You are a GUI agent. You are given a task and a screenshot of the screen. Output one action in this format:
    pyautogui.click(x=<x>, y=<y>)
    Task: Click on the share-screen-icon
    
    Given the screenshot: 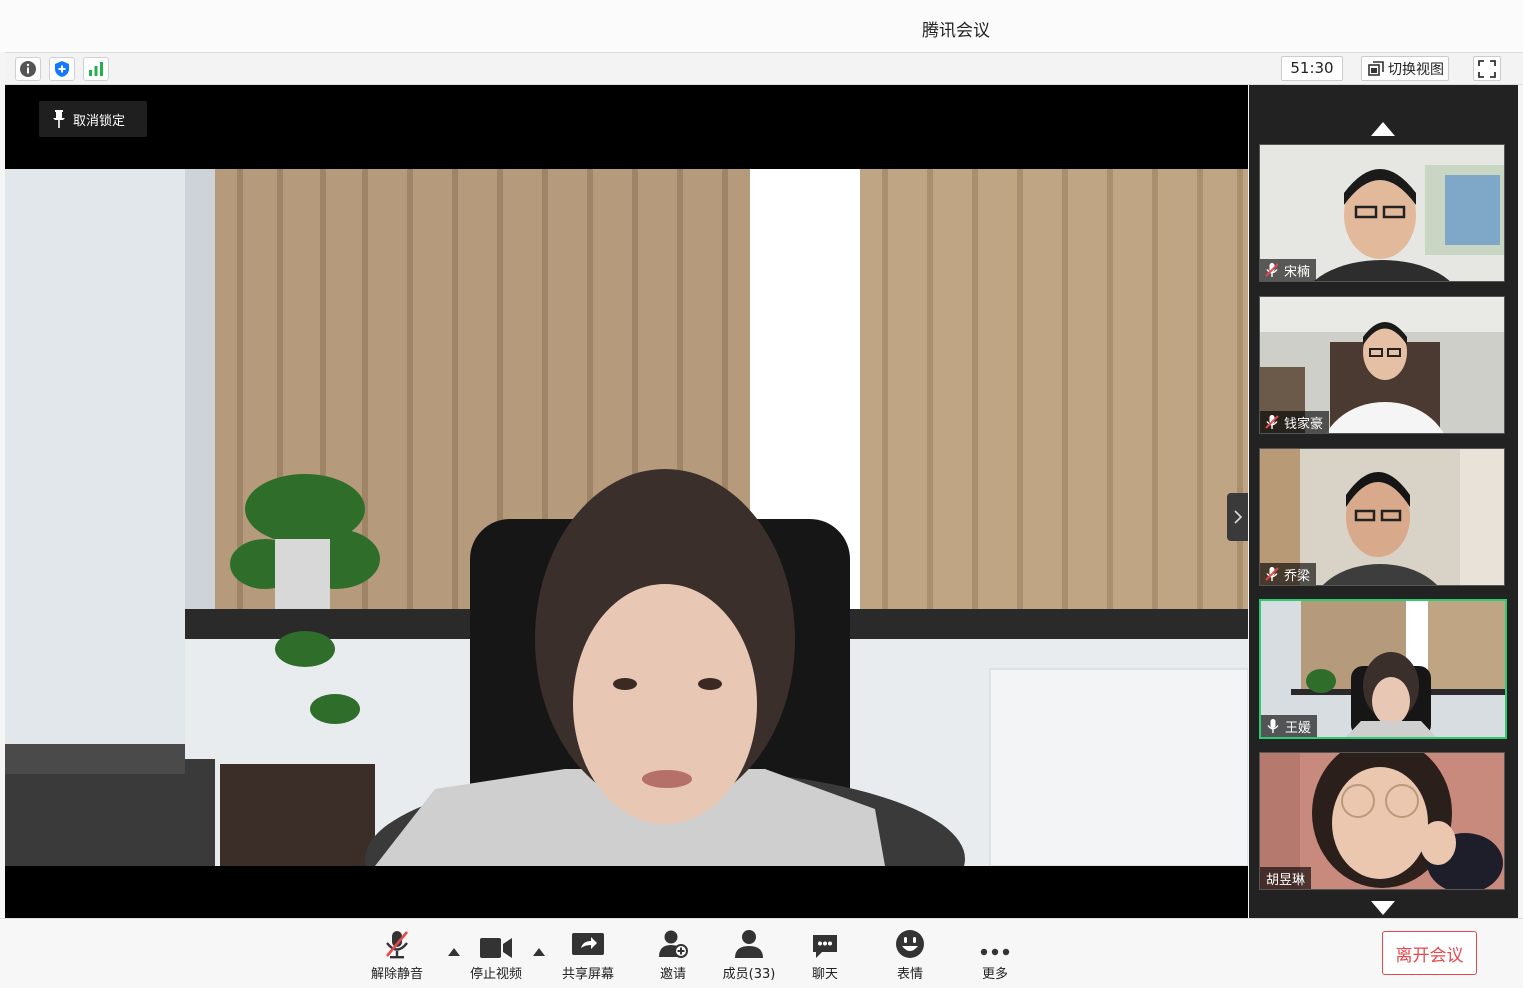 What is the action you would take?
    pyautogui.click(x=588, y=943)
    